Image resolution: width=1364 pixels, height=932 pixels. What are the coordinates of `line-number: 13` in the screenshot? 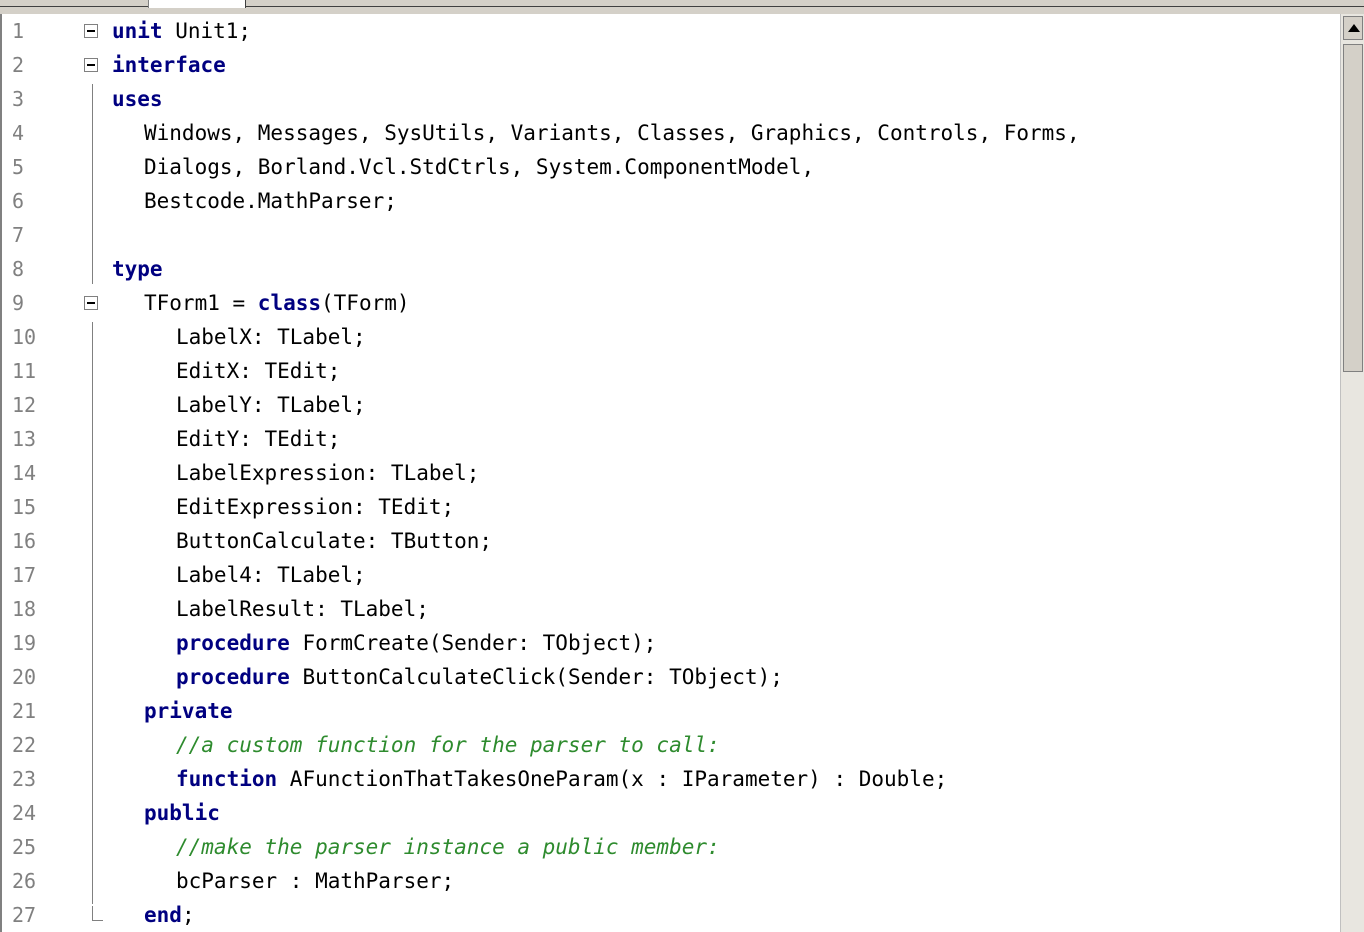 It's located at (24, 439).